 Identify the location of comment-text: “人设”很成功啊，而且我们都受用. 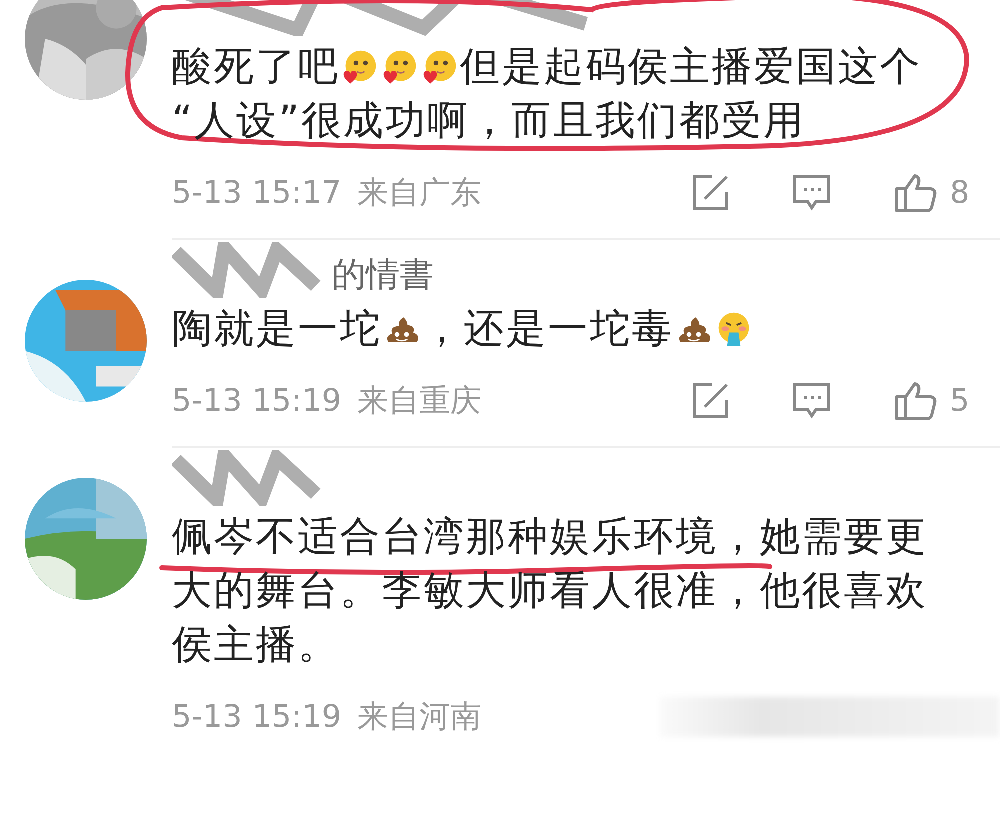
(489, 121).